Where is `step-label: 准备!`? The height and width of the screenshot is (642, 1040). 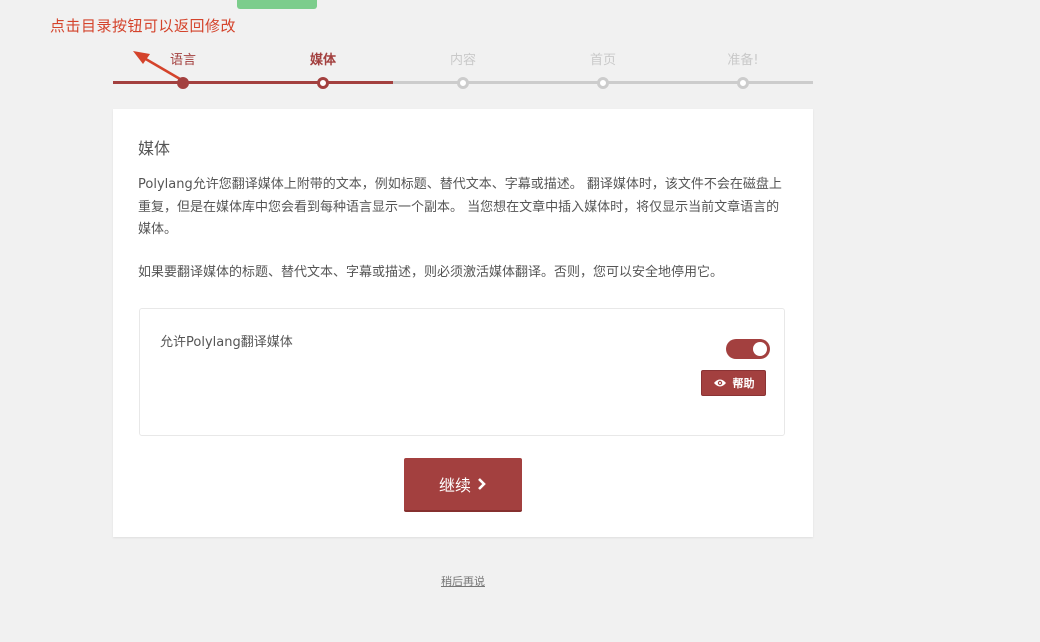 step-label: 准备! is located at coordinates (743, 60).